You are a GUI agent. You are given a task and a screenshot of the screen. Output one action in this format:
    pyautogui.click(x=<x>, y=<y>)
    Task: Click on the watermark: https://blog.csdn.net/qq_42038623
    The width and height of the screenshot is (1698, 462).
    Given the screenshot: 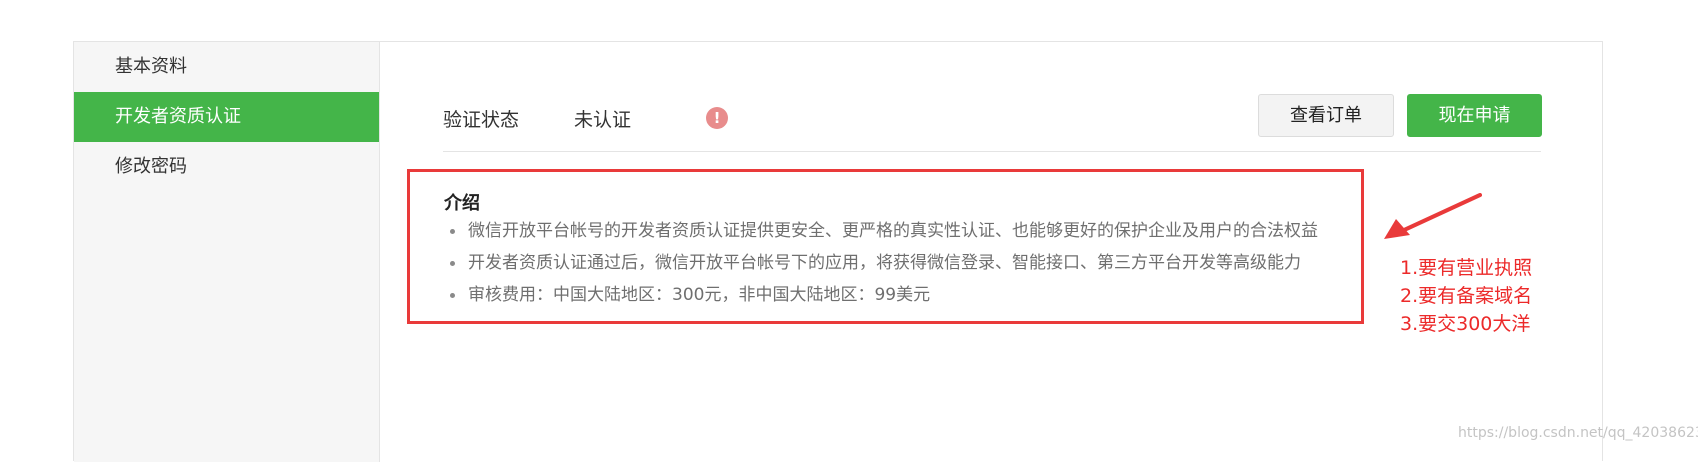 What is the action you would take?
    pyautogui.click(x=1578, y=433)
    